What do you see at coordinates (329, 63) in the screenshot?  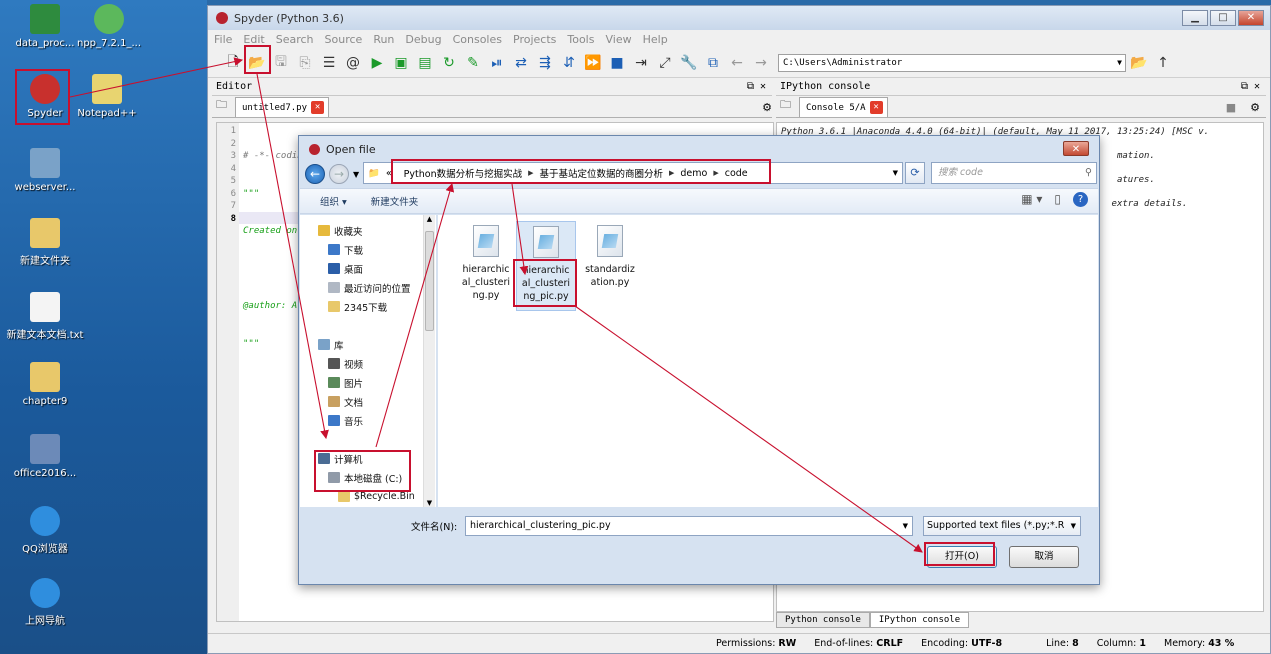 I see `list-icon: ☰` at bounding box center [329, 63].